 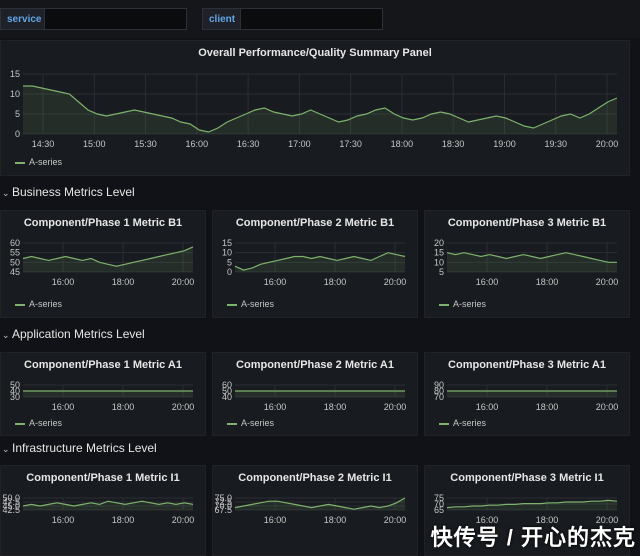 What do you see at coordinates (15, 243) in the screenshot?
I see `y-tick-label: 60` at bounding box center [15, 243].